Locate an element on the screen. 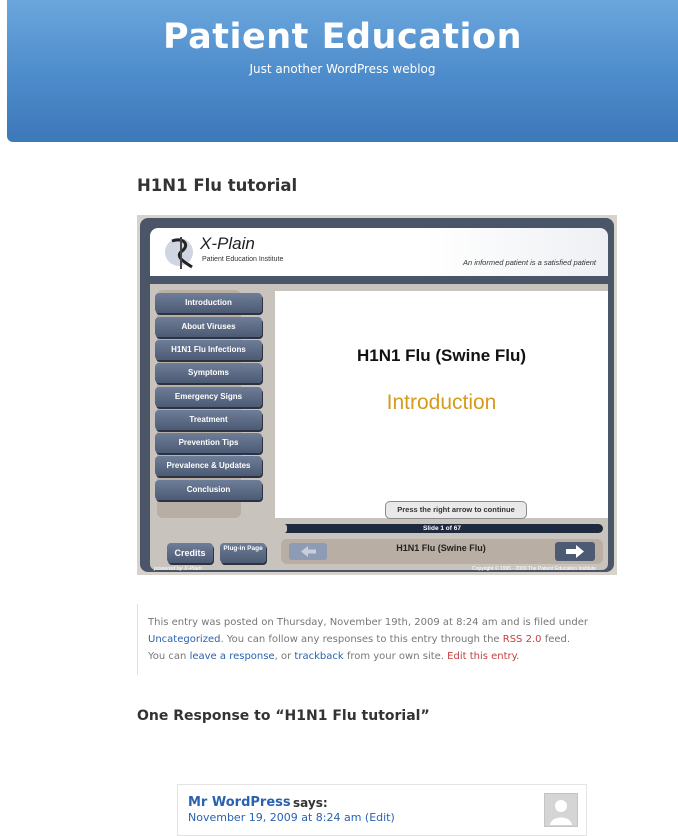 Image resolution: width=678 pixels, height=836 pixels. leave-response-link: leave a response is located at coordinates (232, 656).